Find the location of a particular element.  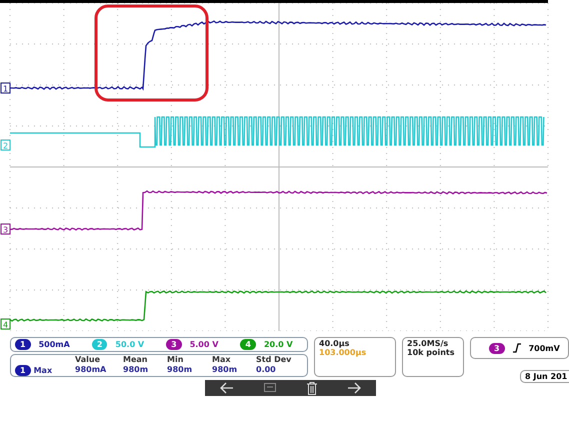

channel-marker: 1 is located at coordinates (5, 88).